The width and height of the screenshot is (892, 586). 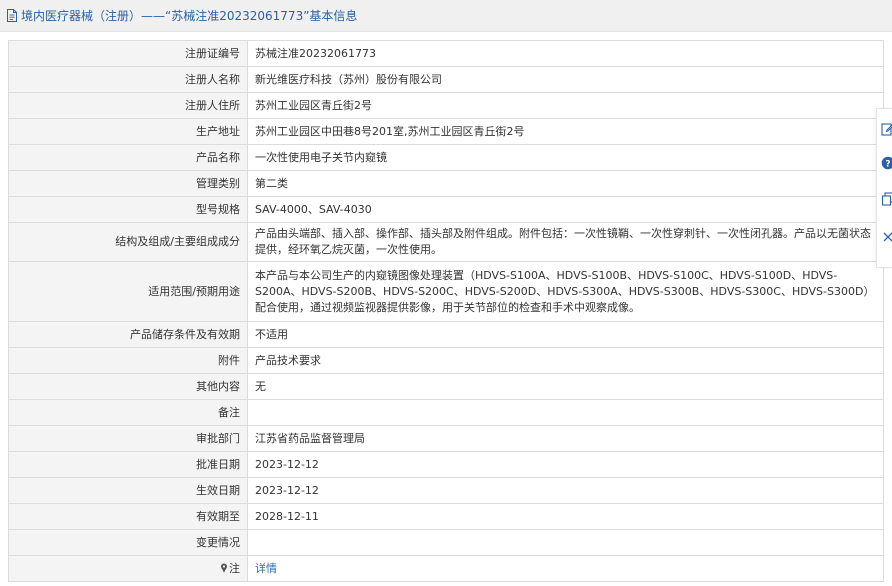 I want to click on table-row: 注册人名称 新光维医疗科技（苏州）股份有限公司, so click(x=446, y=79).